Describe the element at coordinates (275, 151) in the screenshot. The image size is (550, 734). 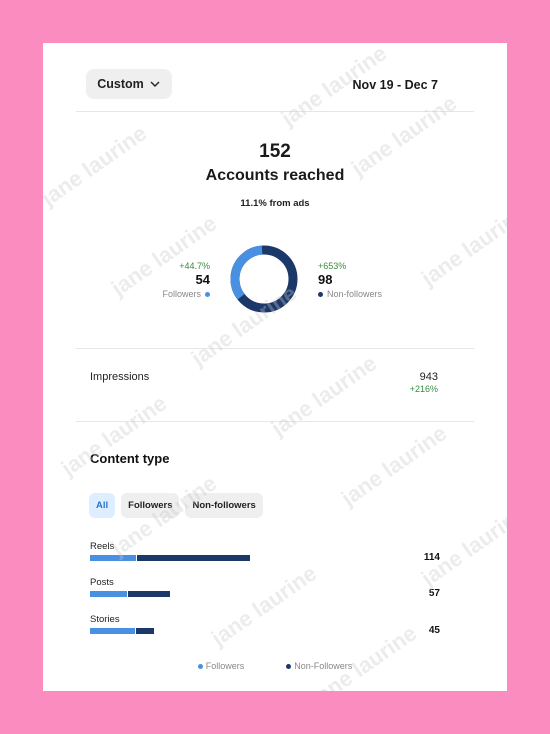
I see `accounts-reached-value: 152` at that location.